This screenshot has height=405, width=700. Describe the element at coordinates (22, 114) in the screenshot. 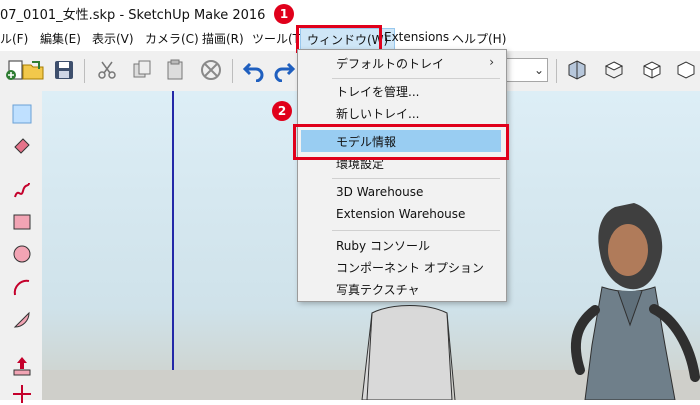

I see `select-tool-icon` at that location.